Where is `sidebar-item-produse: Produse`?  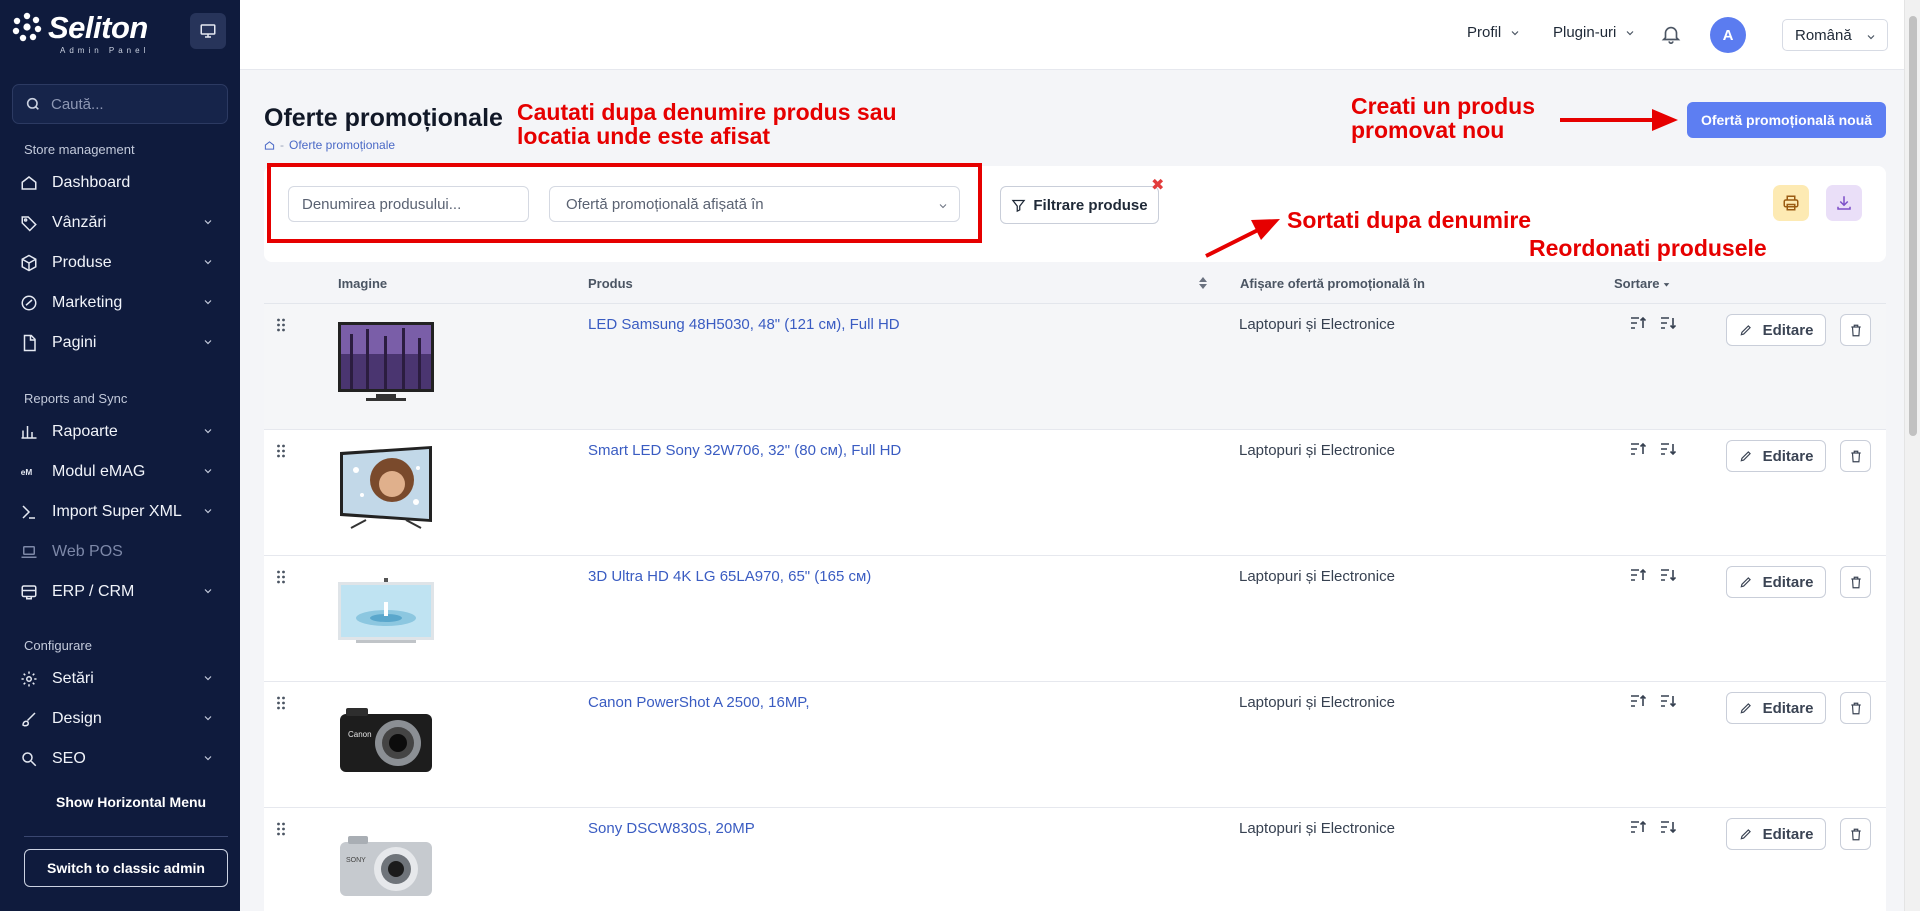
sidebar-item-produse: Produse is located at coordinates (120, 263).